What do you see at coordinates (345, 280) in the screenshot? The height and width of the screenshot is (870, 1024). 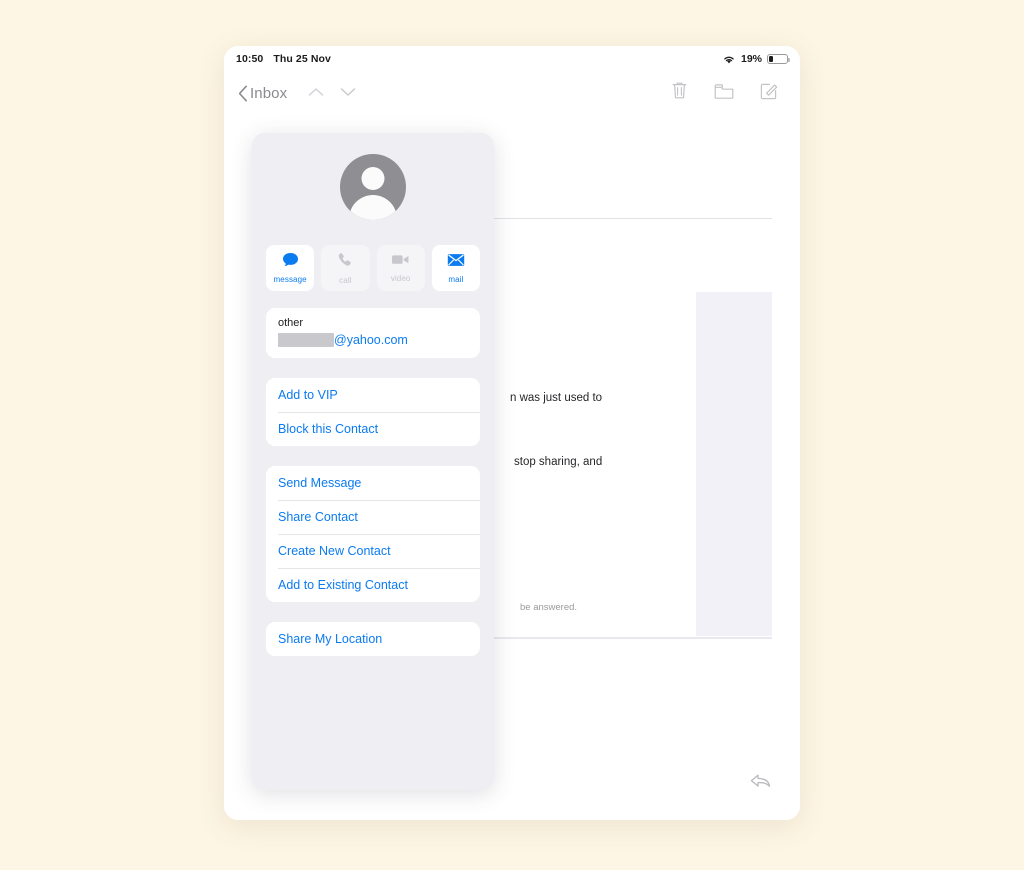 I see `call-action-label: call` at bounding box center [345, 280].